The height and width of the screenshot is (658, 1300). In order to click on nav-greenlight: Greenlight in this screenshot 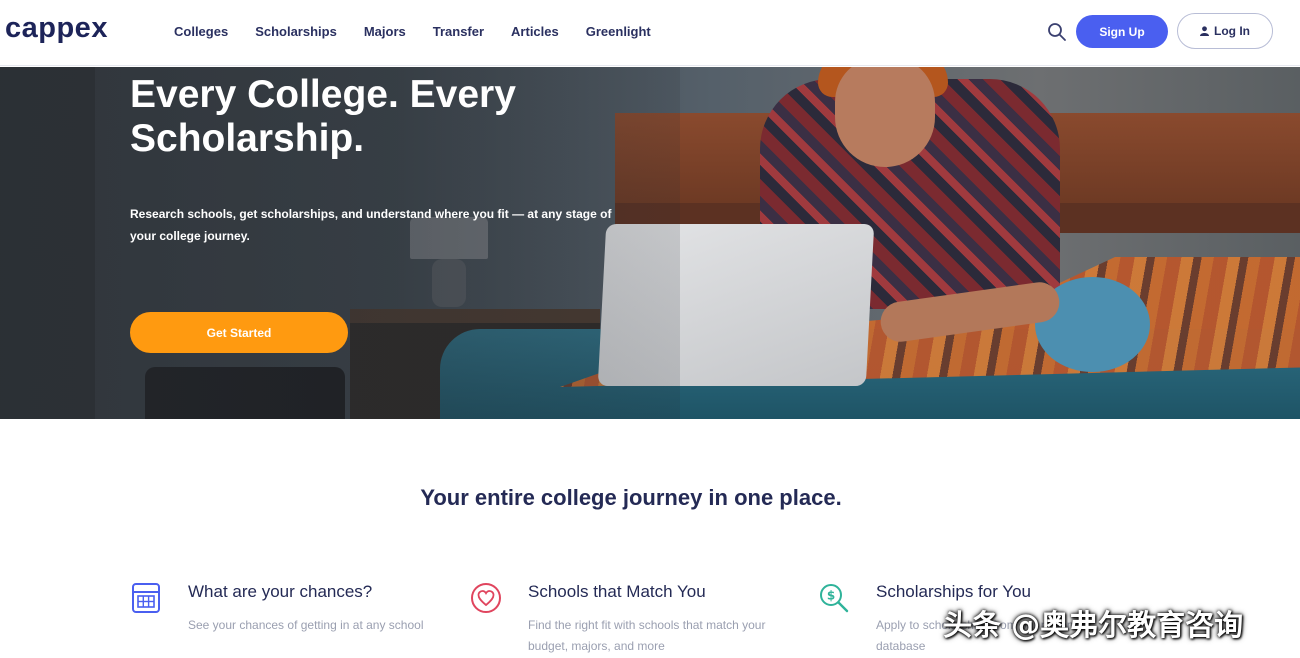, I will do `click(618, 31)`.